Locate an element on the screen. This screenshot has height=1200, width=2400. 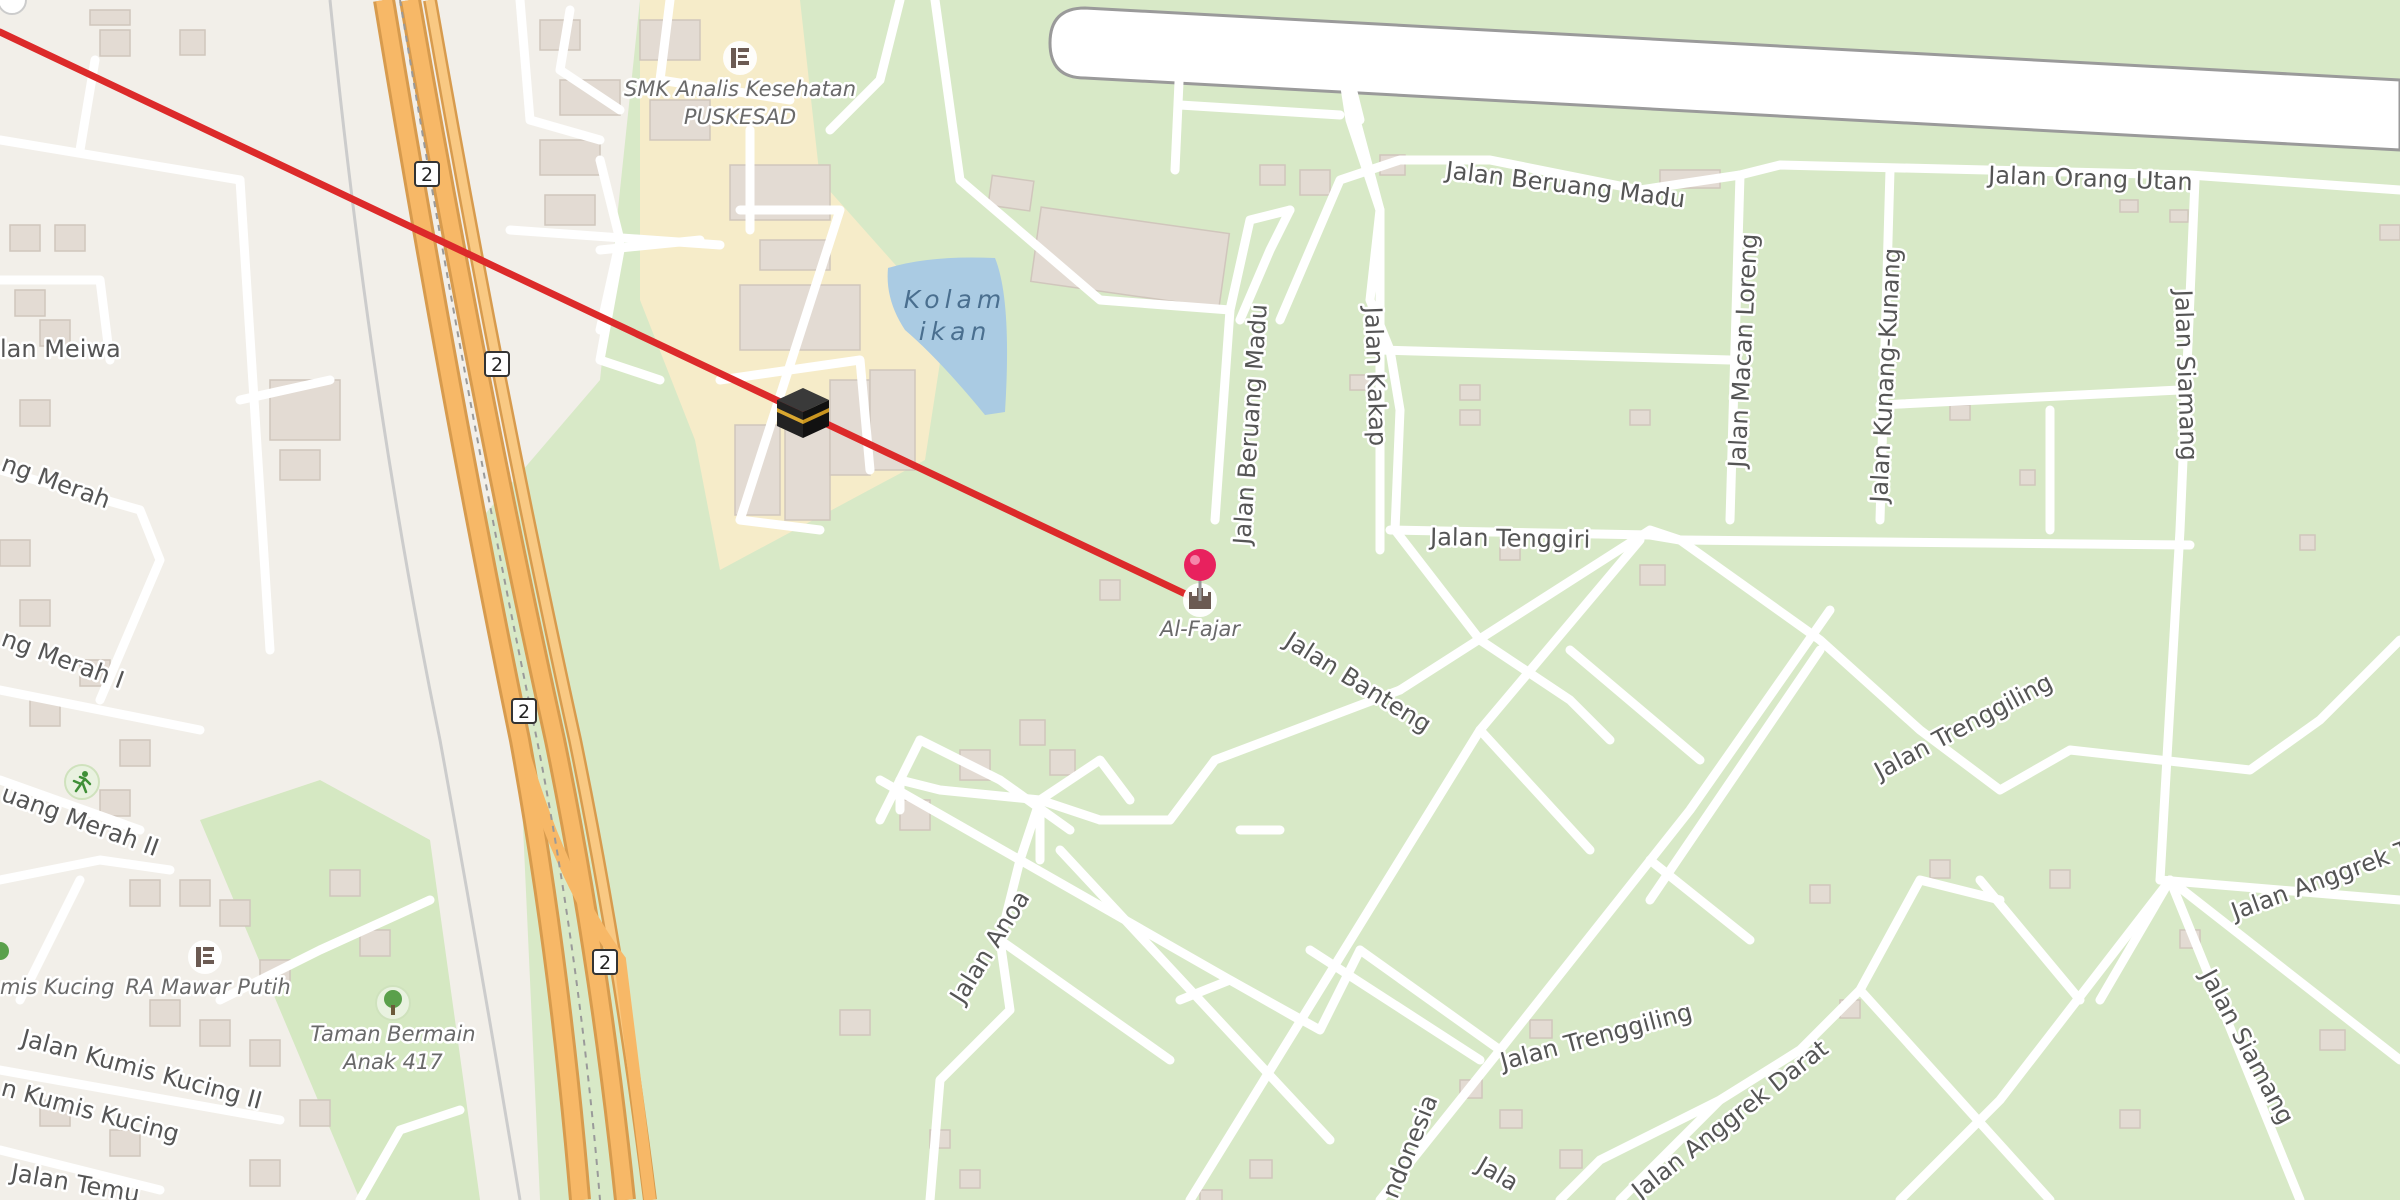
water-label-line-2: ikan is located at coordinates (955, 331).